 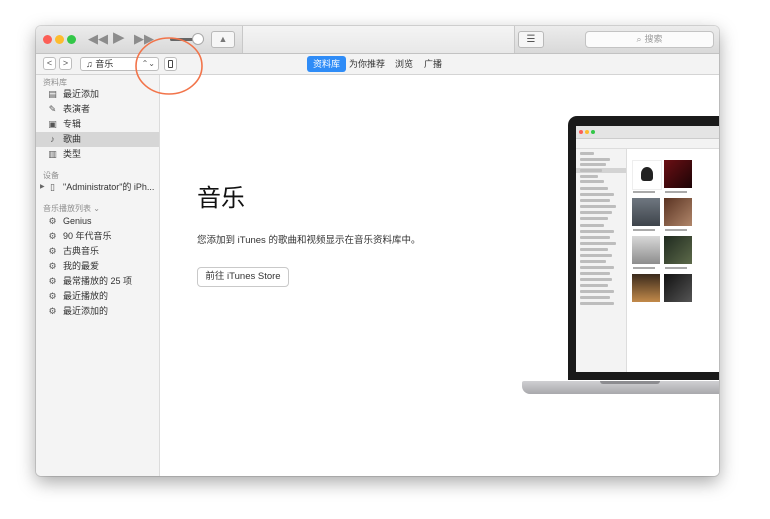 I want to click on up-next-button: ☰, so click(x=531, y=39).